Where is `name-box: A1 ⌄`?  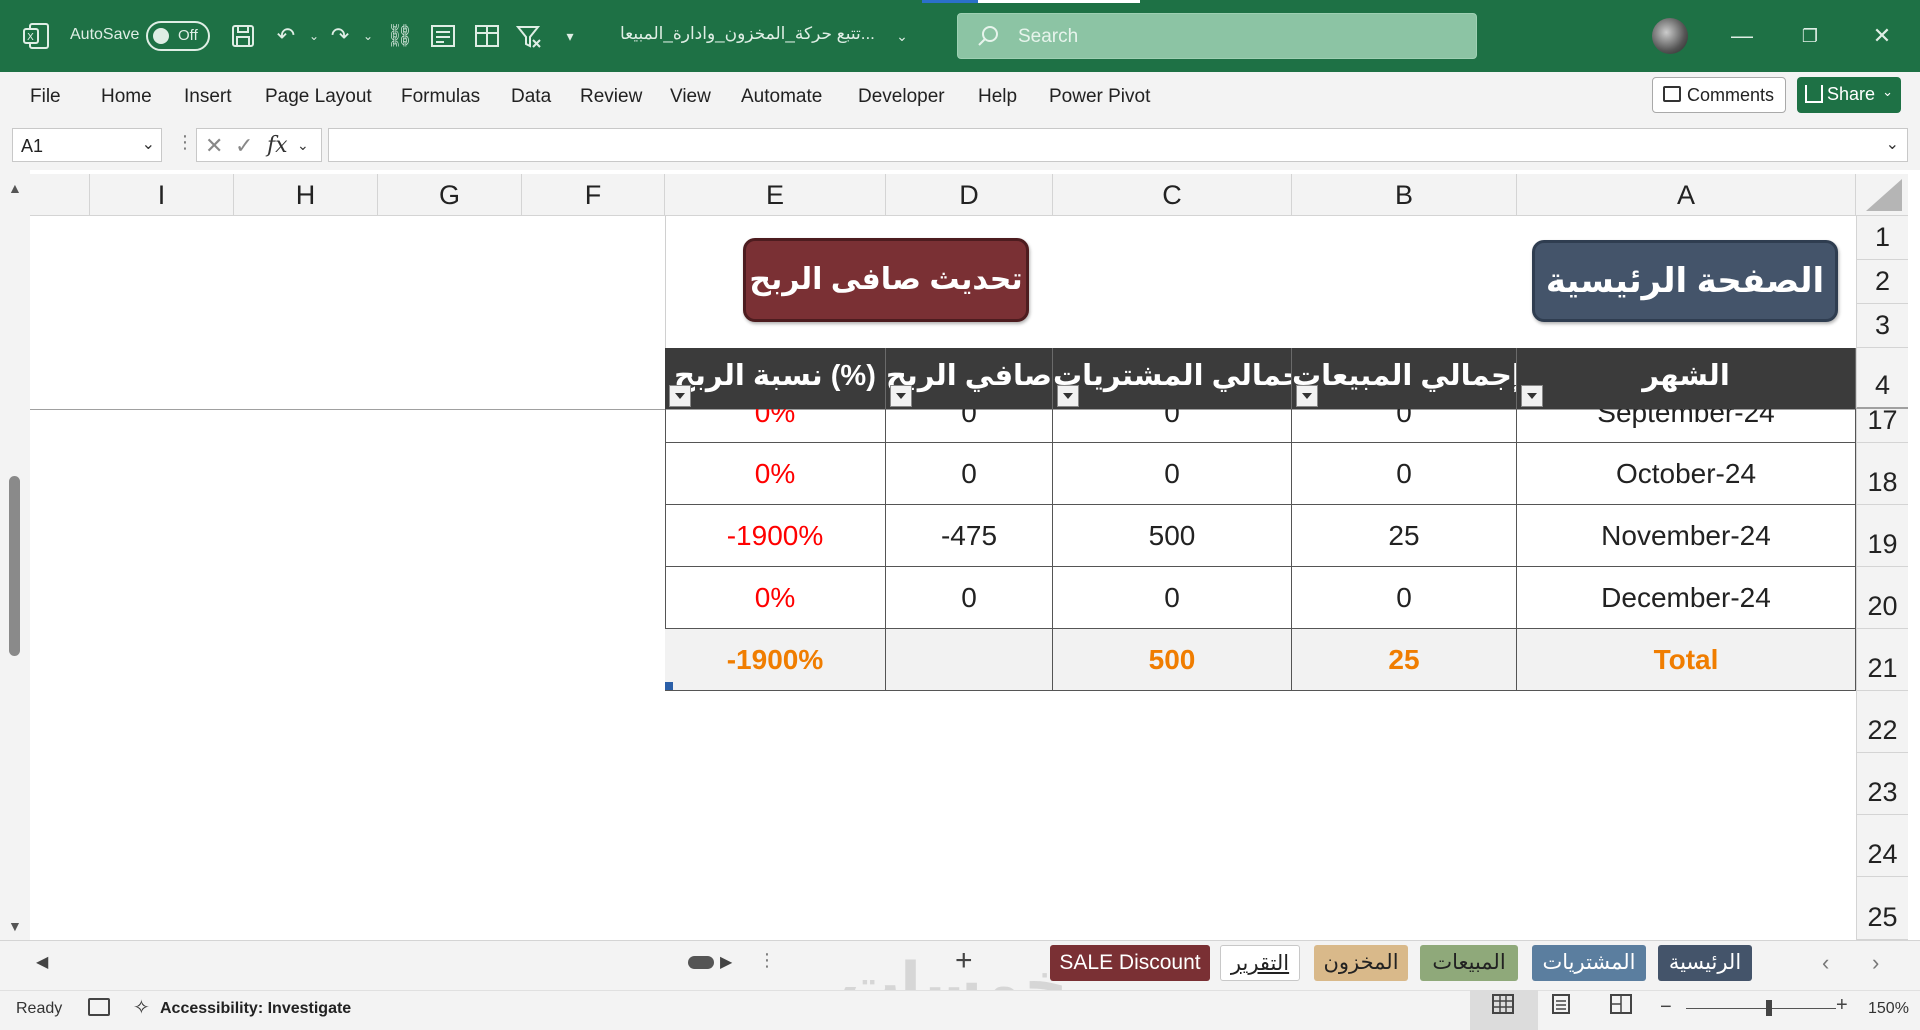
name-box: A1 ⌄ is located at coordinates (87, 145).